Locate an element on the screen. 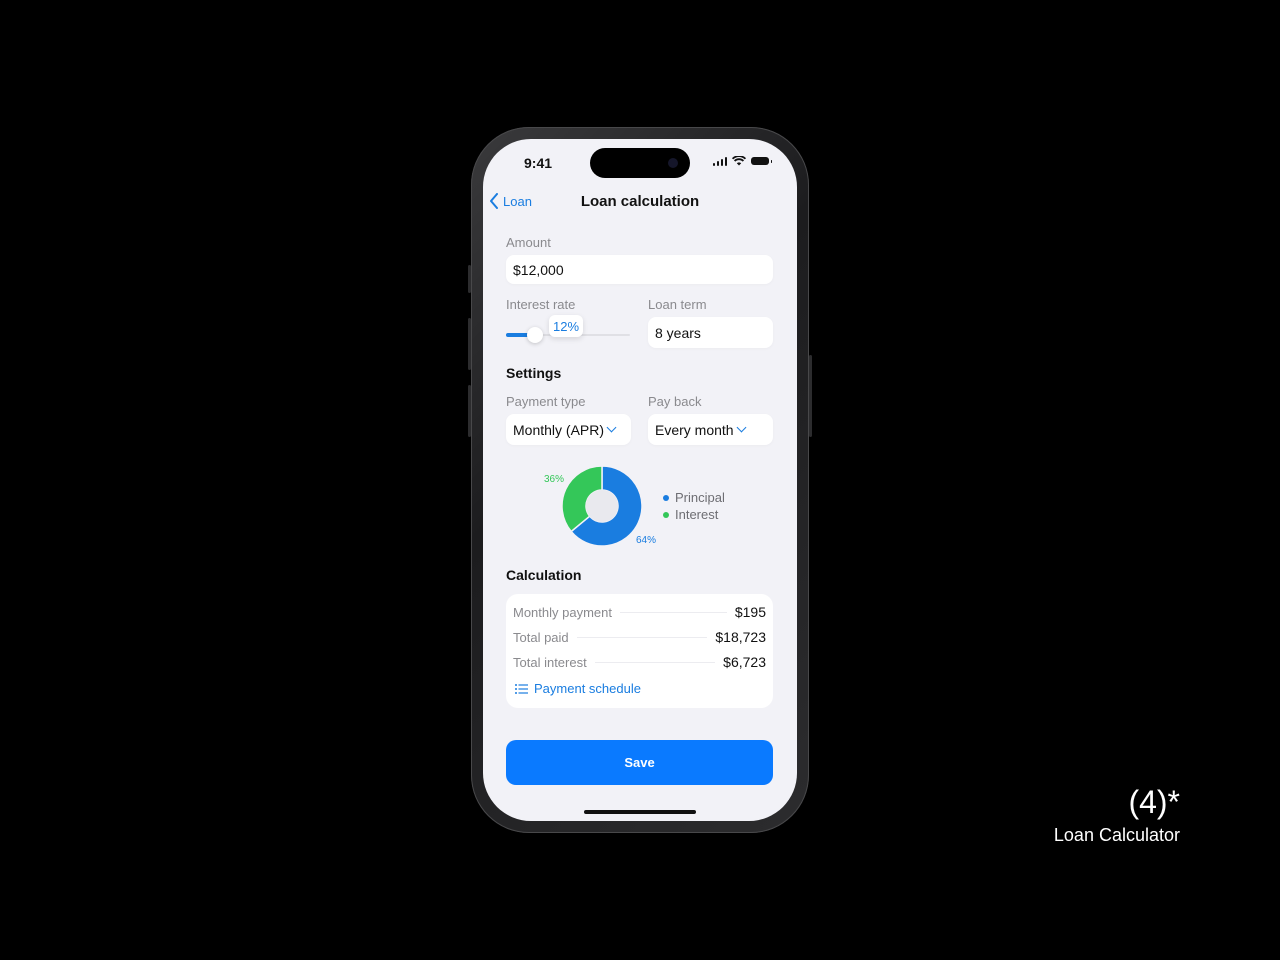 Image resolution: width=1280 pixels, height=960 pixels. caption-number: (4)* is located at coordinates (1154, 802).